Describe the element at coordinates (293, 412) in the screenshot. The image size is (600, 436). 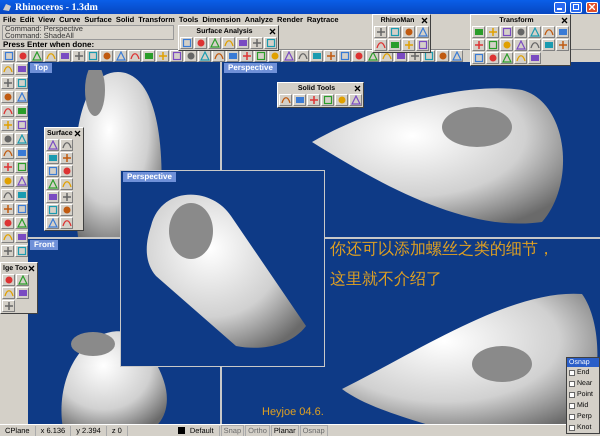
I see `signature-text: Heyjoe 04.6.` at that location.